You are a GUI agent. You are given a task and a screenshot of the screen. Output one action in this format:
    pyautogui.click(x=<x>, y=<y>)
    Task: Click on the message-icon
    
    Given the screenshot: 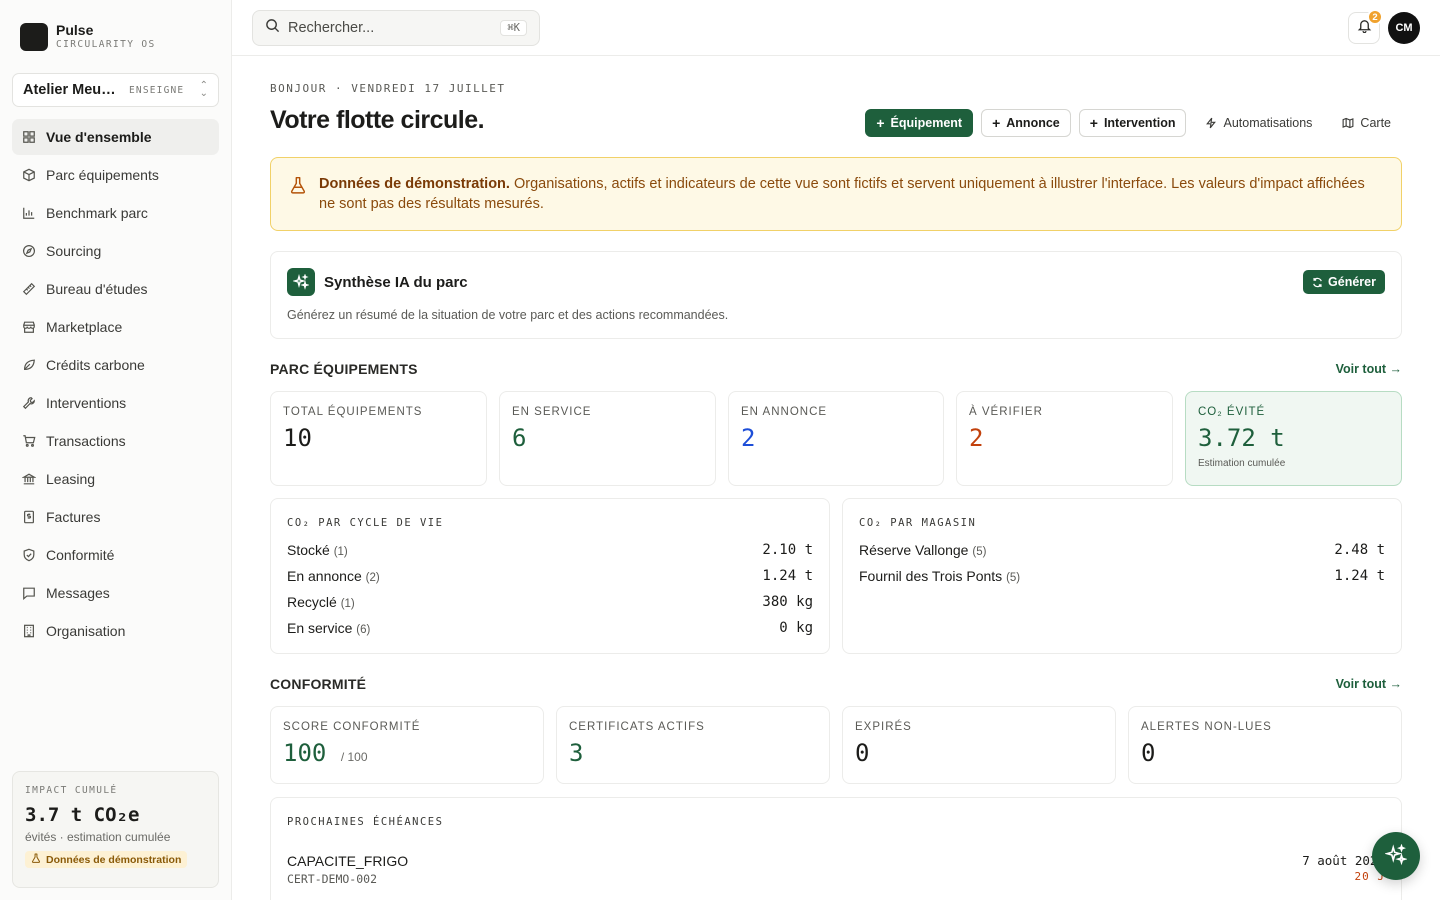 What is the action you would take?
    pyautogui.click(x=29, y=593)
    